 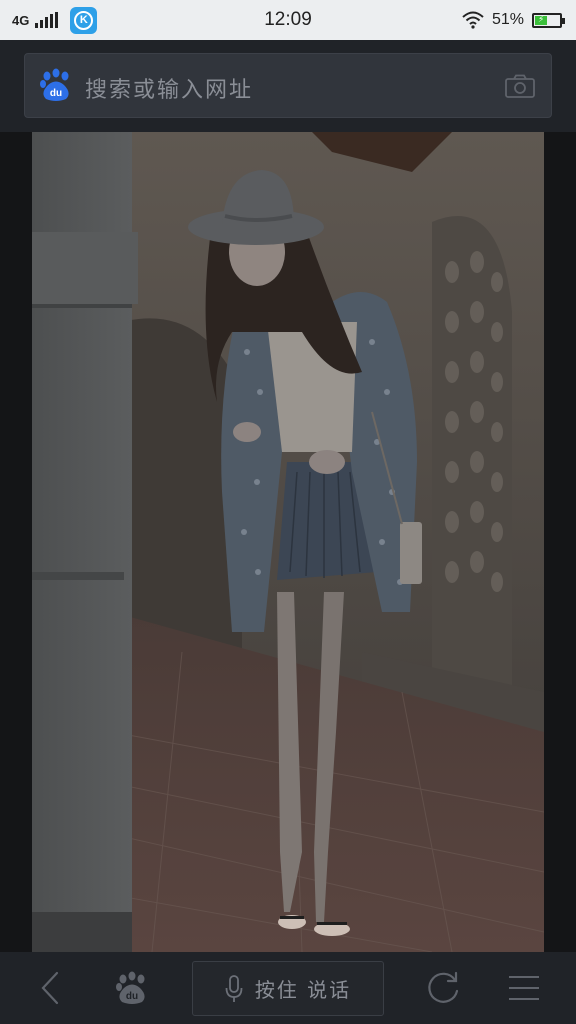 I want to click on bottom-toolbar: du 按住 说话, so click(x=288, y=988).